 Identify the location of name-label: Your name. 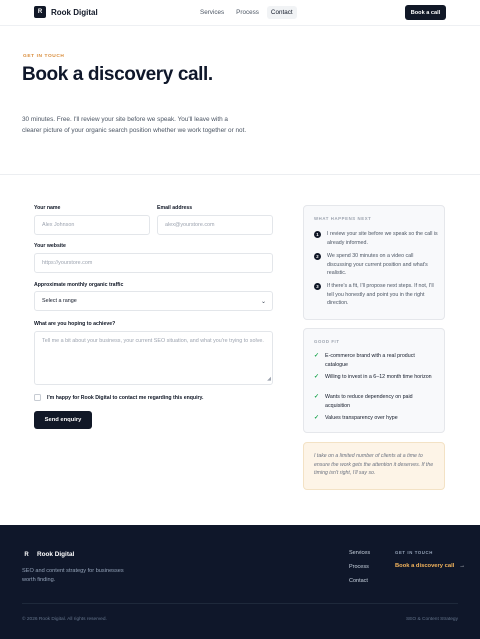
(47, 208).